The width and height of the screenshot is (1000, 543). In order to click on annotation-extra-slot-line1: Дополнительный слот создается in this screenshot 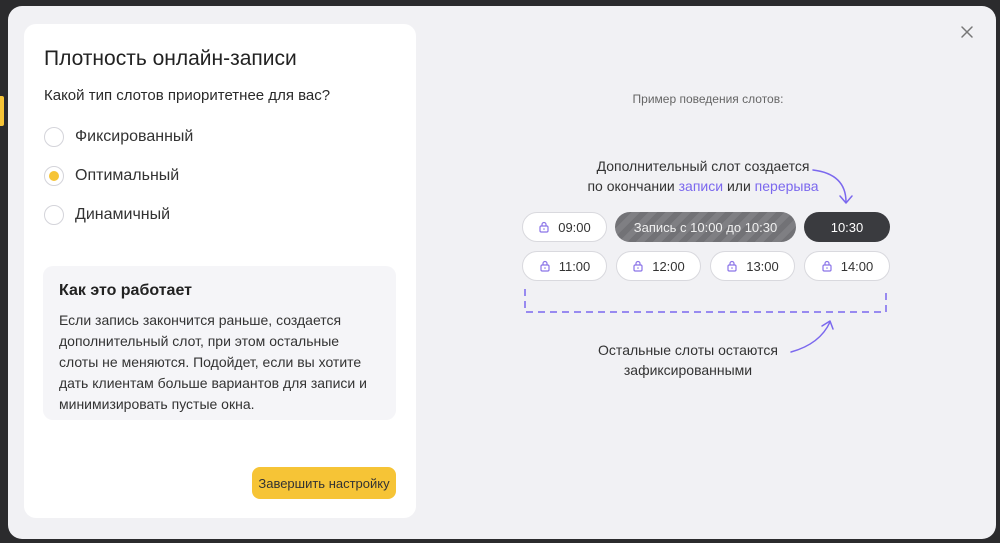, I will do `click(703, 166)`.